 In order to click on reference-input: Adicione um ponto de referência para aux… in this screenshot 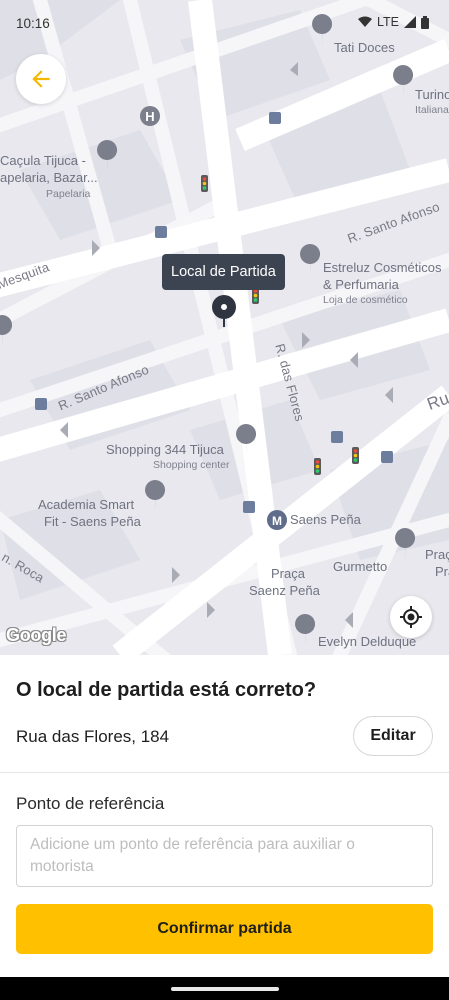, I will do `click(224, 856)`.